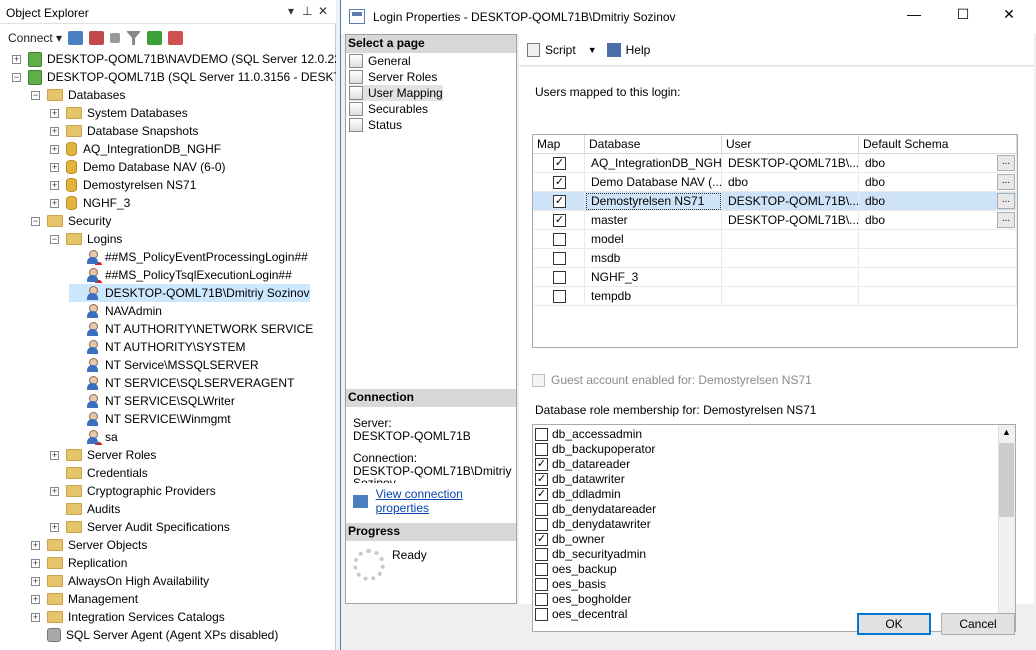  Describe the element at coordinates (562, 49) in the screenshot. I see `script-button: Script ▼` at that location.